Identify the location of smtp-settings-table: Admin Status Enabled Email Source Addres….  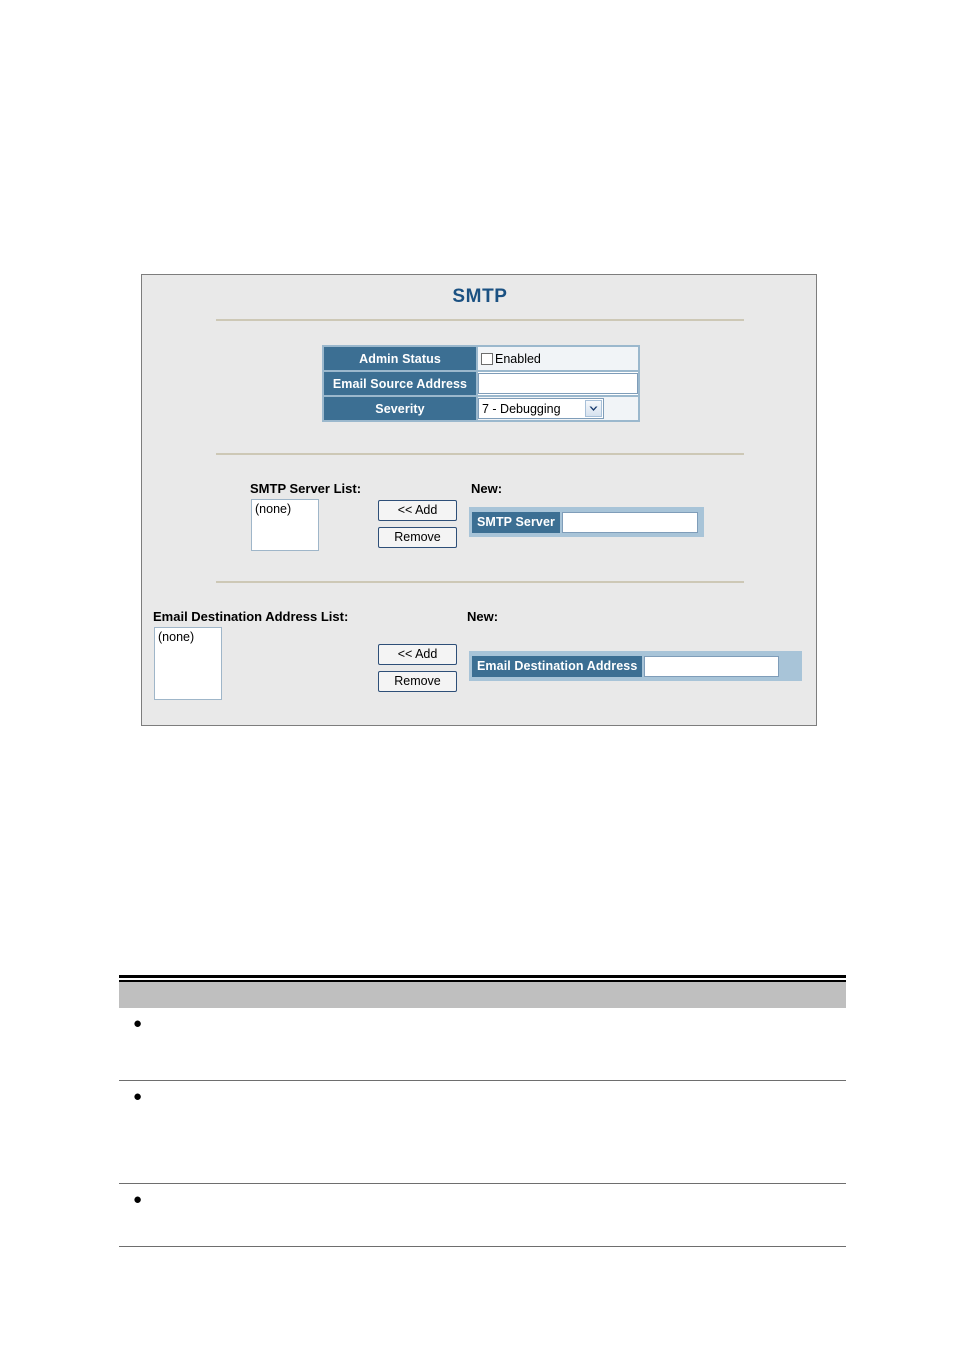
(481, 383).